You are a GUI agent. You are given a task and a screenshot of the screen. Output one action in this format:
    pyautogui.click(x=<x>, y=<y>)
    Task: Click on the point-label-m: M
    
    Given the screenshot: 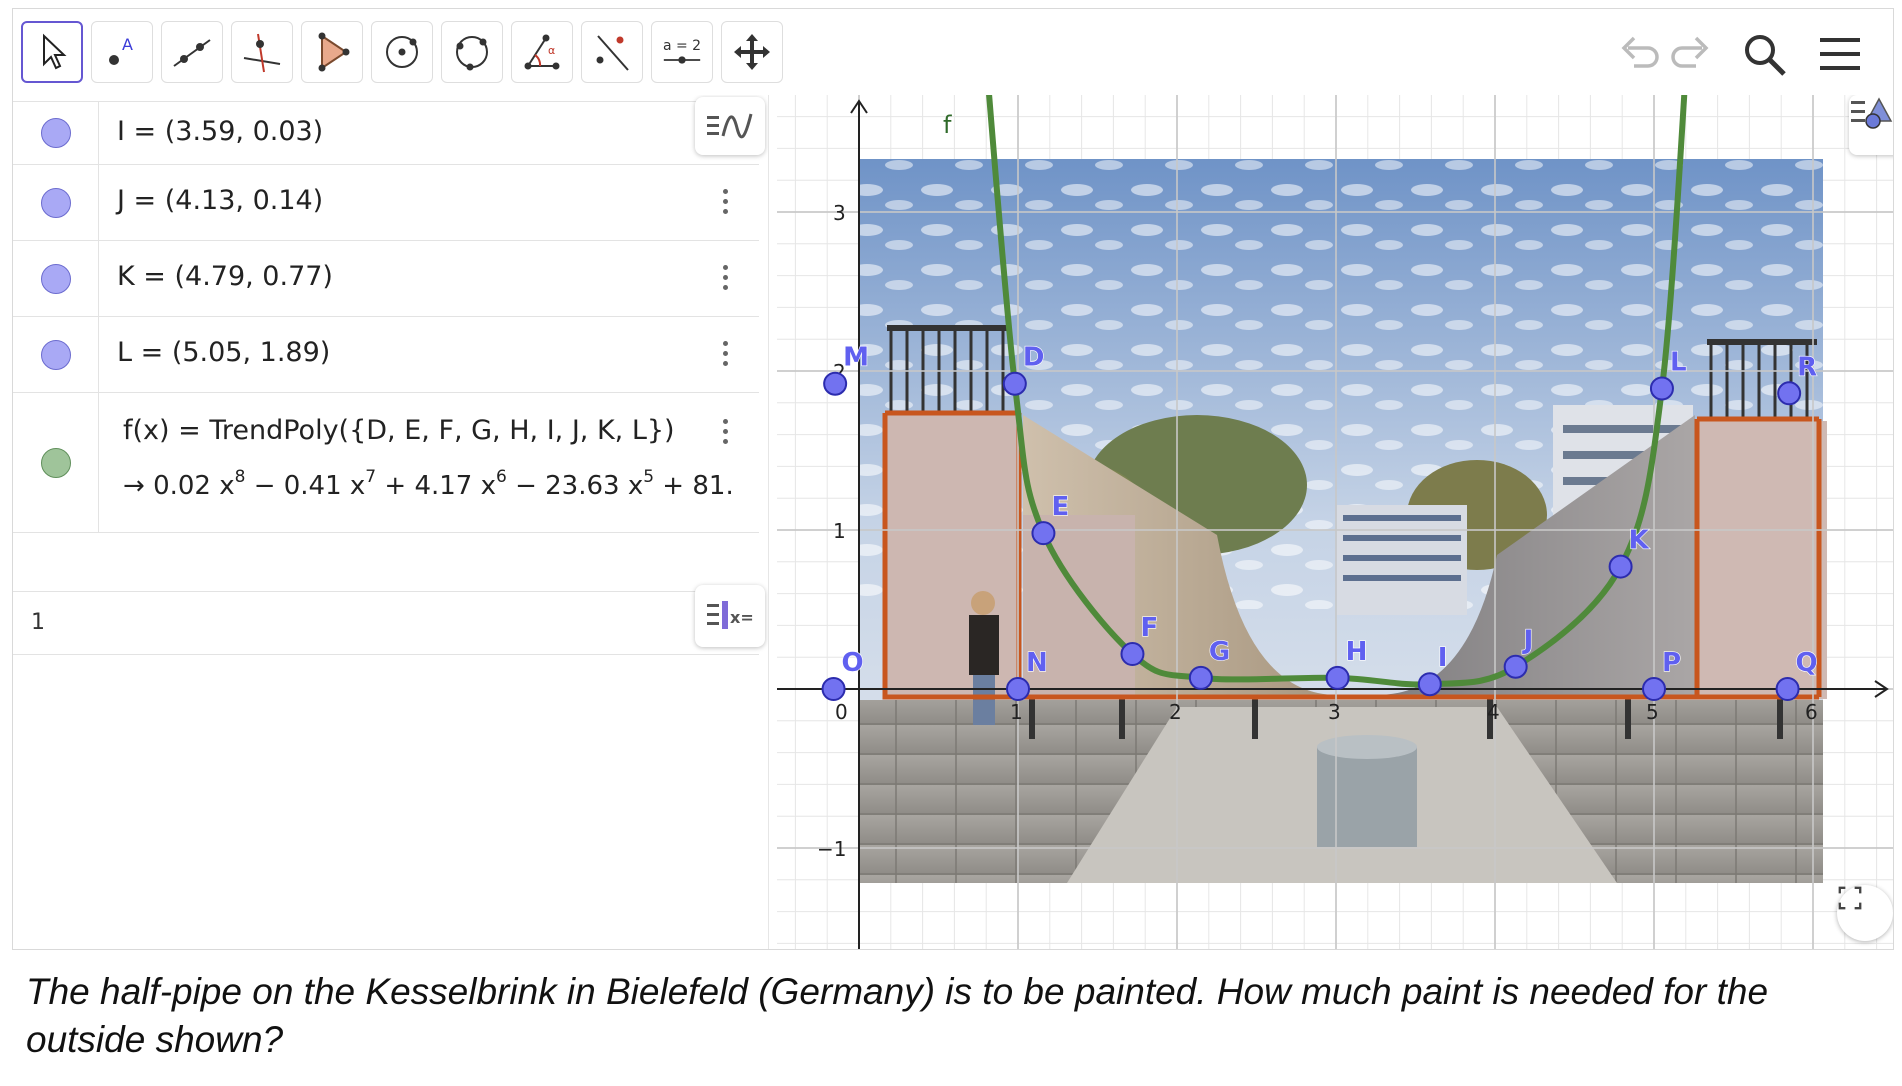 What is the action you would take?
    pyautogui.click(x=856, y=358)
    